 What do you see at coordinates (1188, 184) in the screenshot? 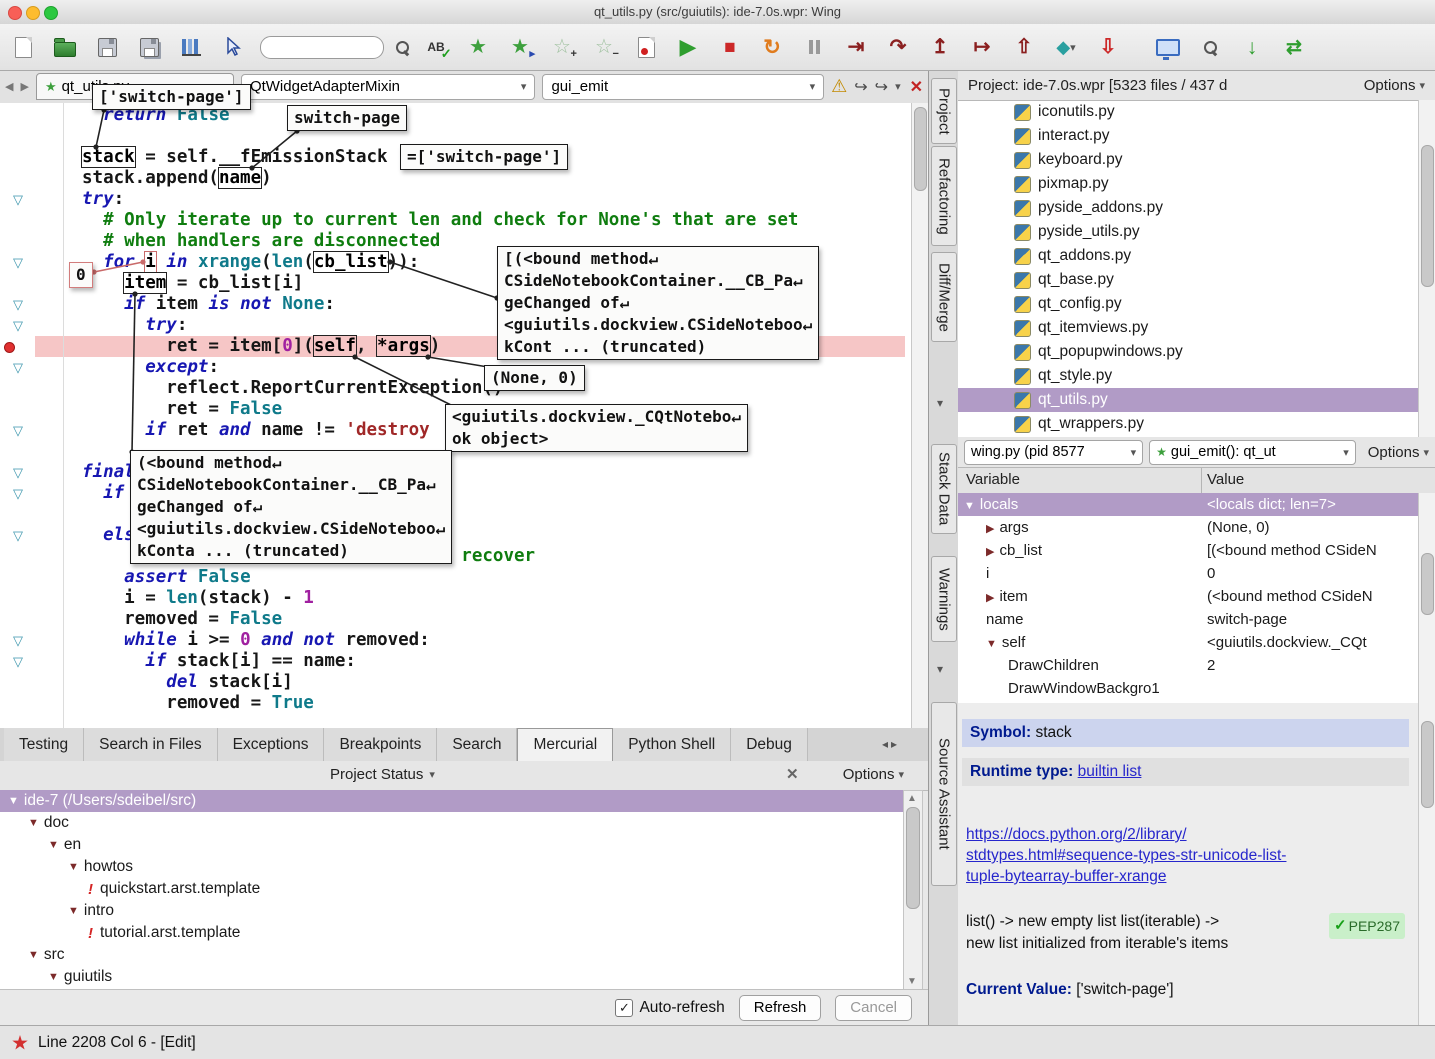
I see `project-file: pixmap.py` at bounding box center [1188, 184].